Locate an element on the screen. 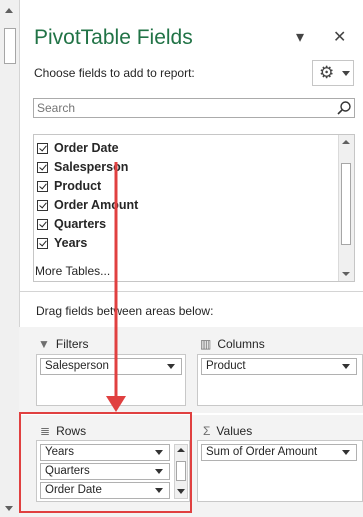  field-label: Order Amount is located at coordinates (96, 205).